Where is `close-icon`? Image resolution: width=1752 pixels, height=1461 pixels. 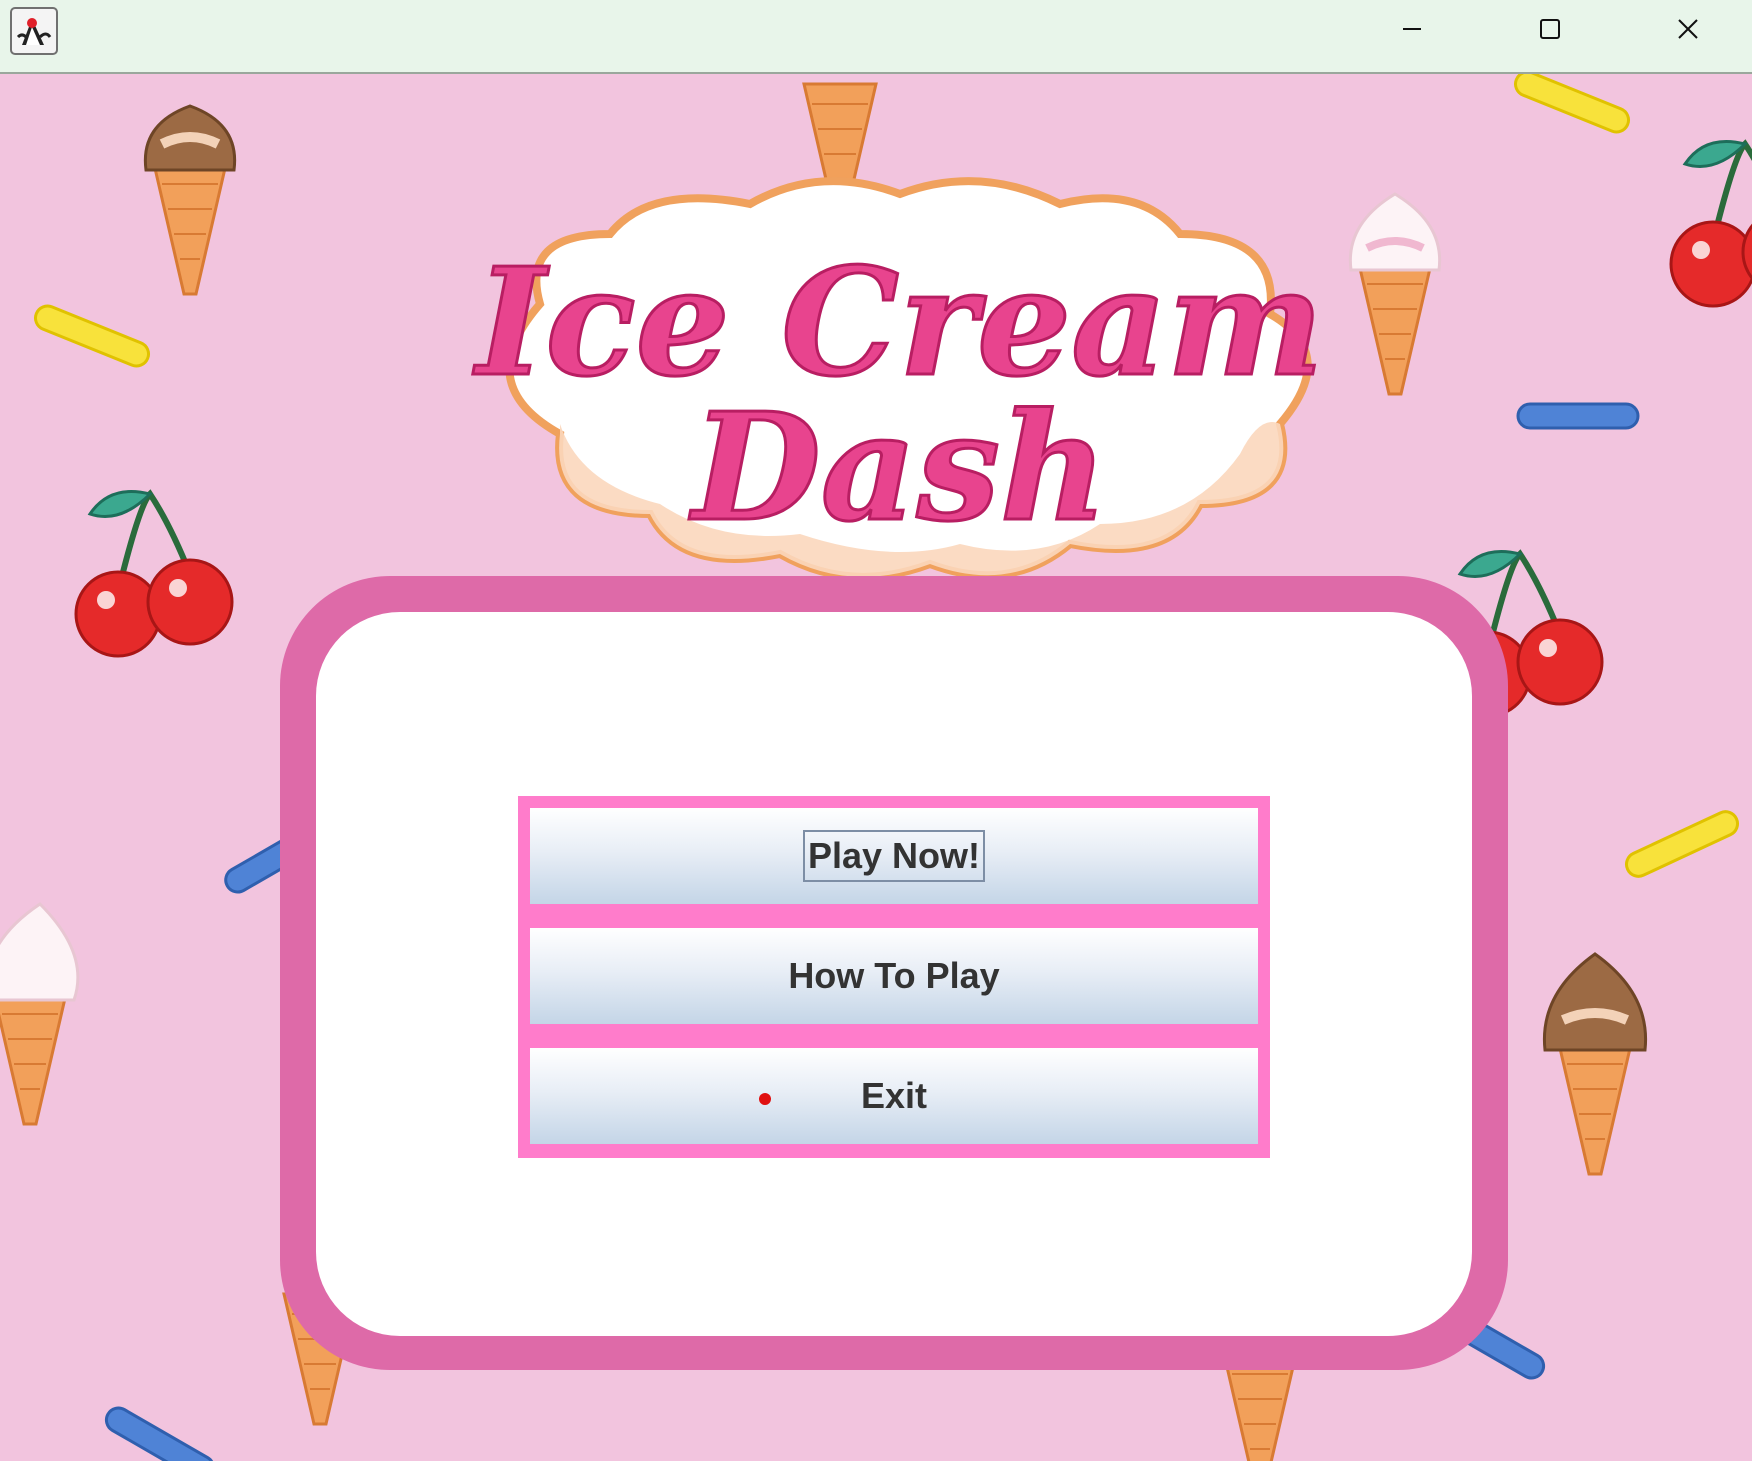
close-icon is located at coordinates (1688, 29).